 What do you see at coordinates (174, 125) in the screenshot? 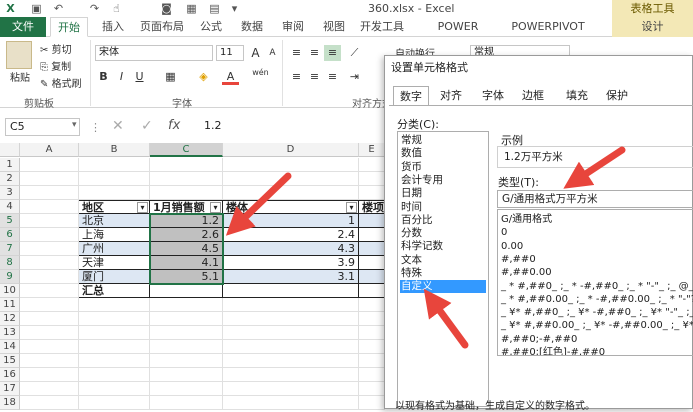
I see `insert-function-icon: fx` at bounding box center [174, 125].